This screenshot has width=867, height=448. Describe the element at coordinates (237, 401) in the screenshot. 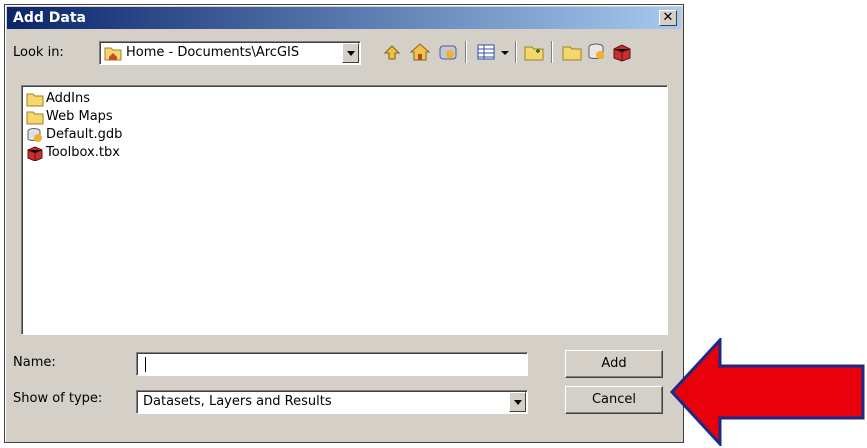

I see `show-of-type-value: Datasets, Layers and Results` at that location.